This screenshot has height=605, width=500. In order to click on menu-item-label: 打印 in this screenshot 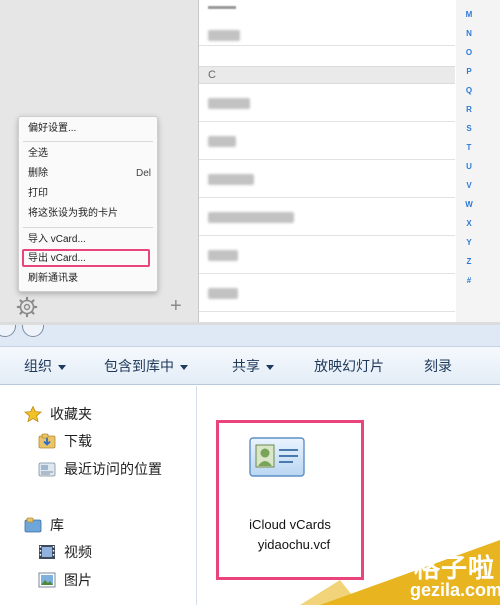, I will do `click(38, 193)`.